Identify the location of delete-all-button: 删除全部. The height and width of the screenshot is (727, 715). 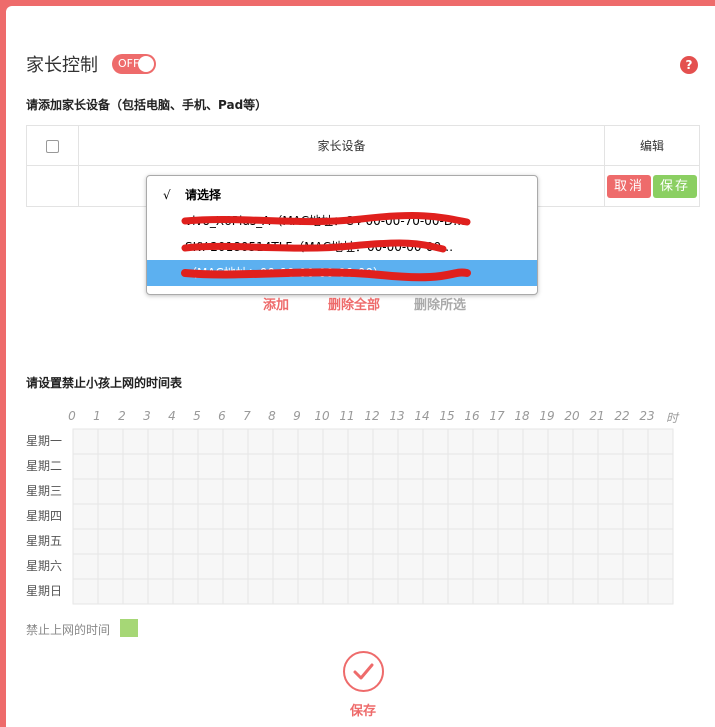
(354, 303).